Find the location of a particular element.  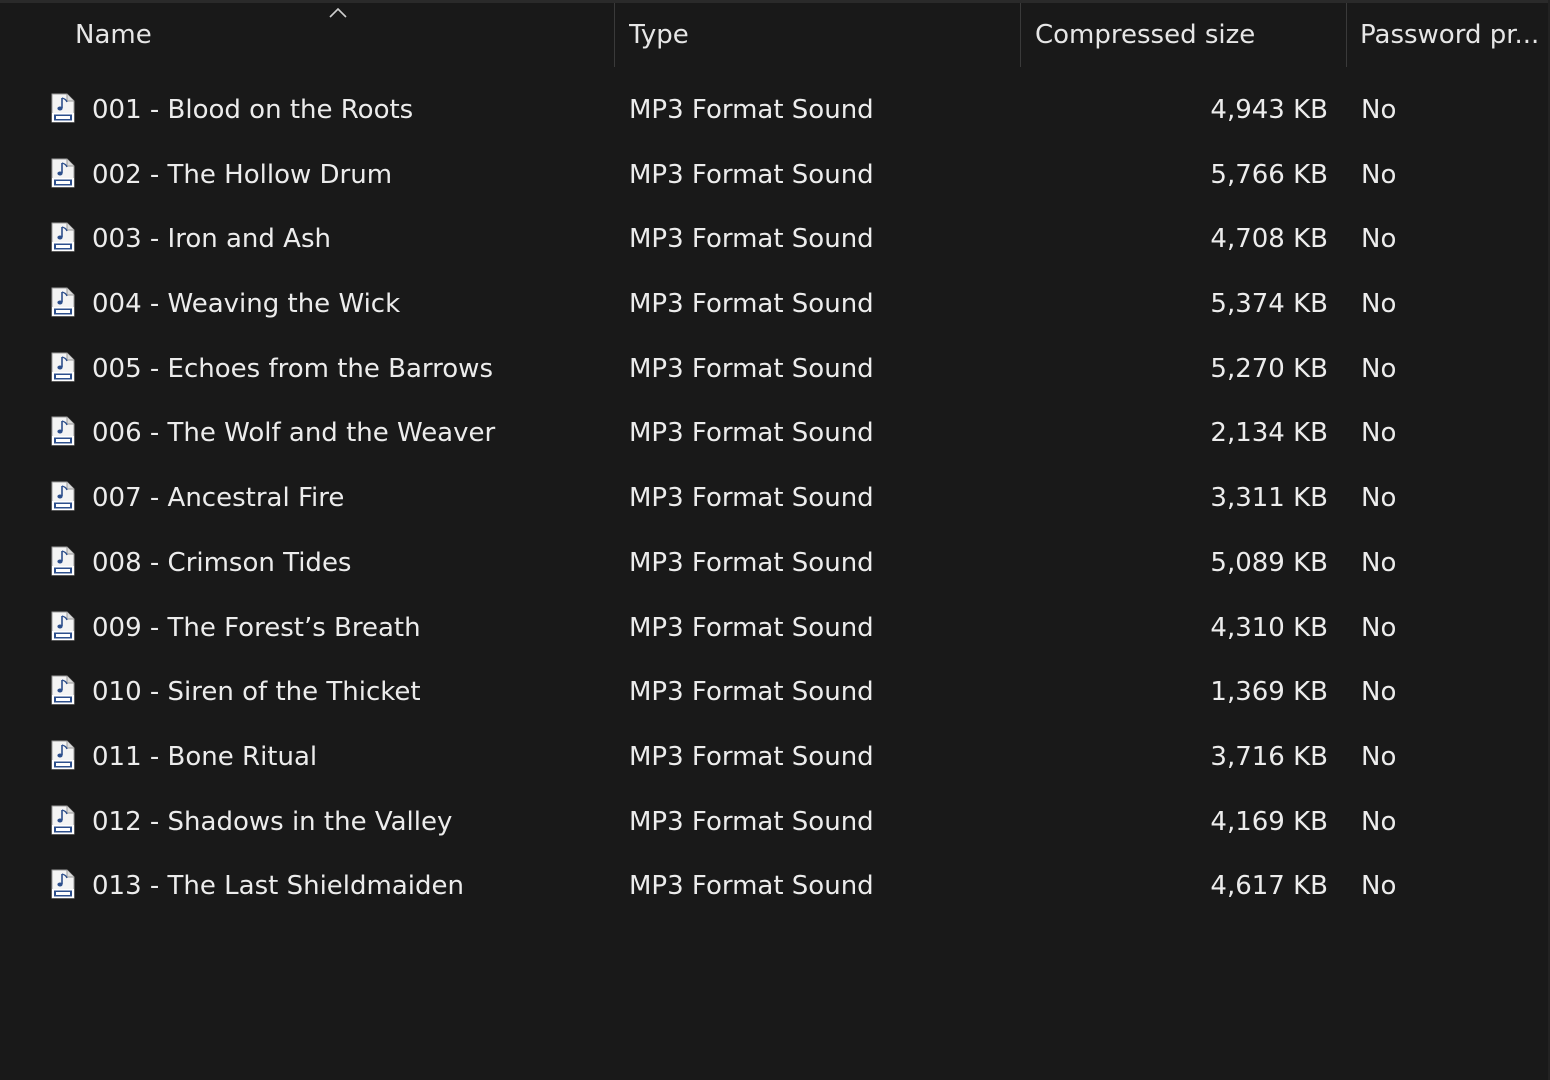

file-name: 004 - Weaving the Wick is located at coordinates (246, 304).